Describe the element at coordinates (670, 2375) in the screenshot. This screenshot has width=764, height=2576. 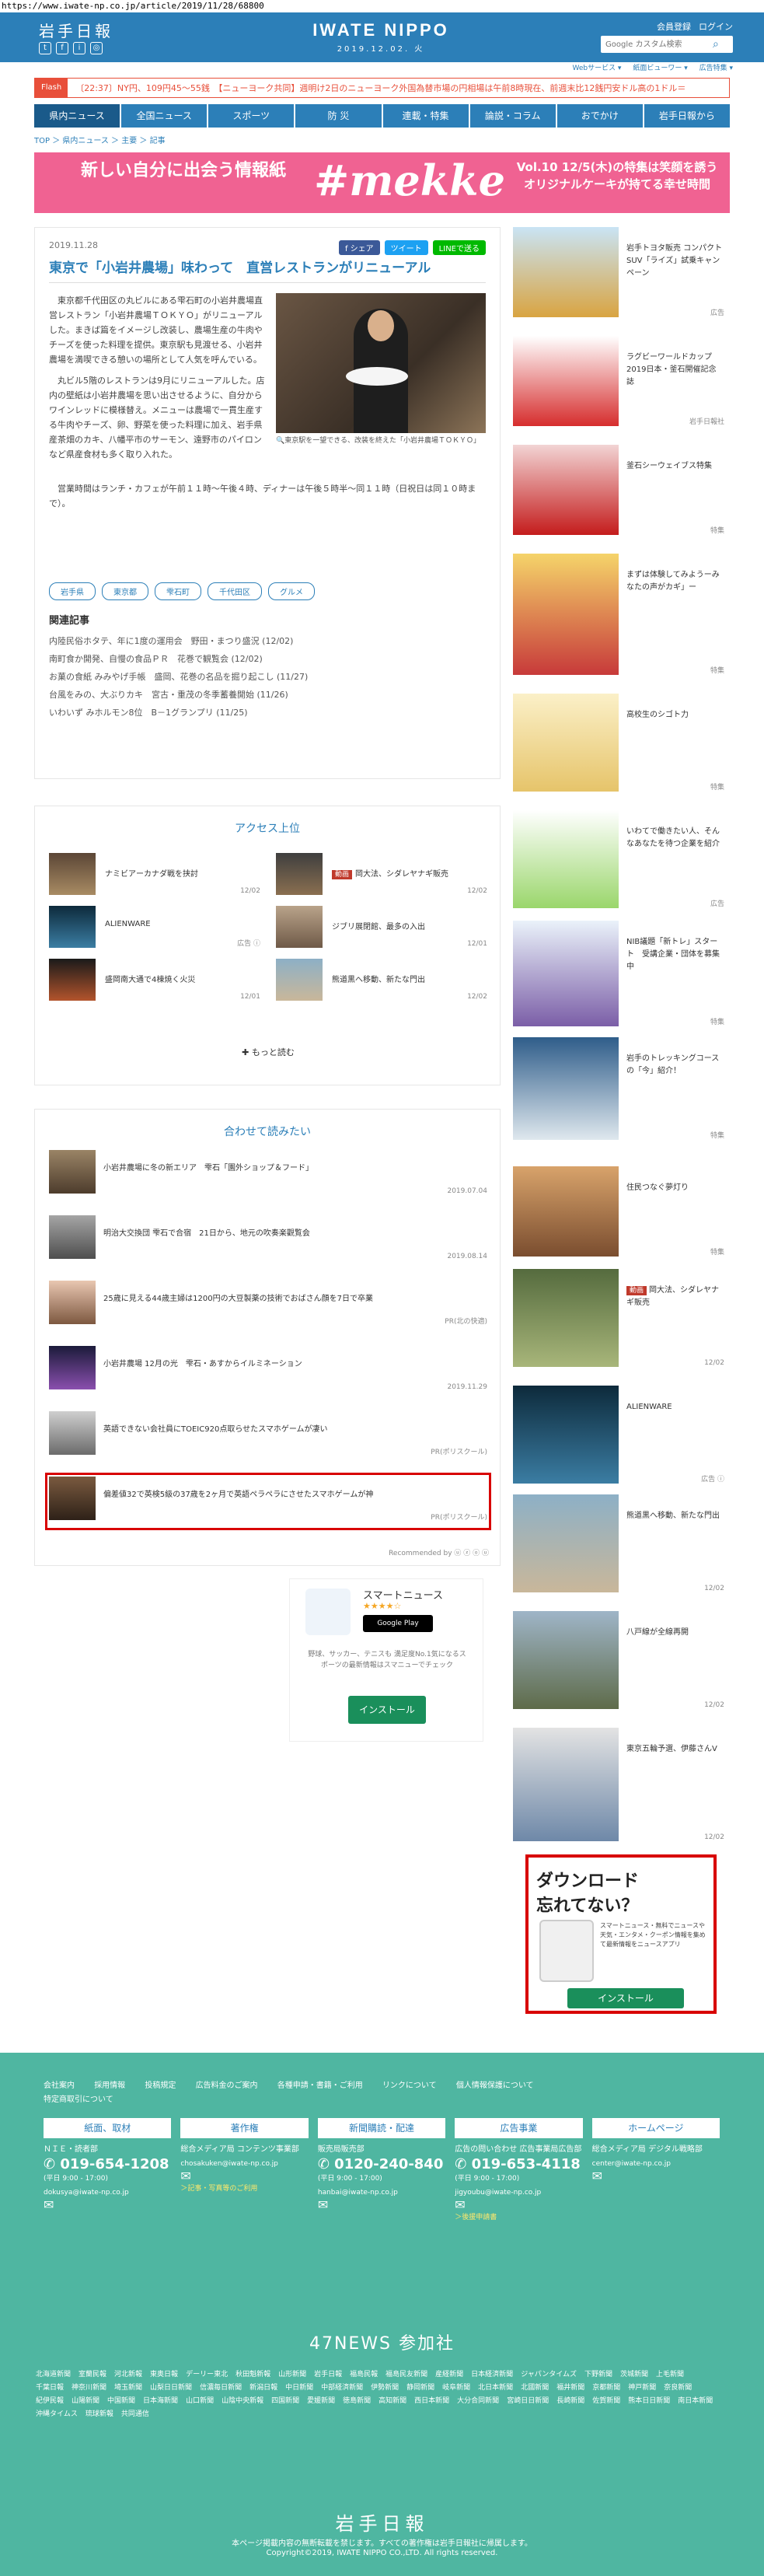
I see `member-paper-link: 上毛新聞` at that location.